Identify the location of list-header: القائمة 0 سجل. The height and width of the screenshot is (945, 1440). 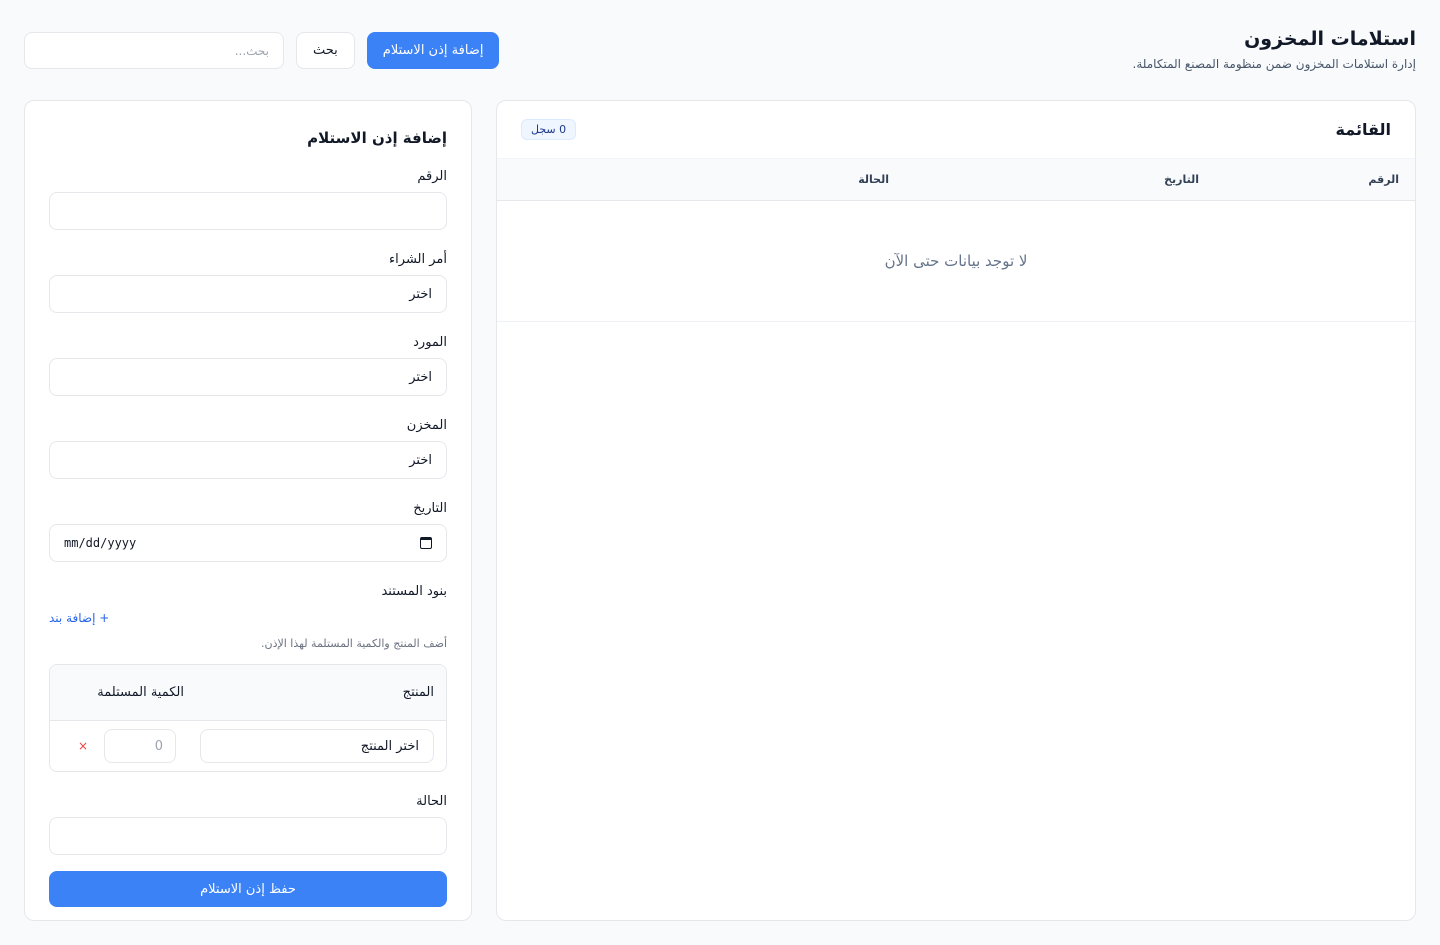
(956, 129).